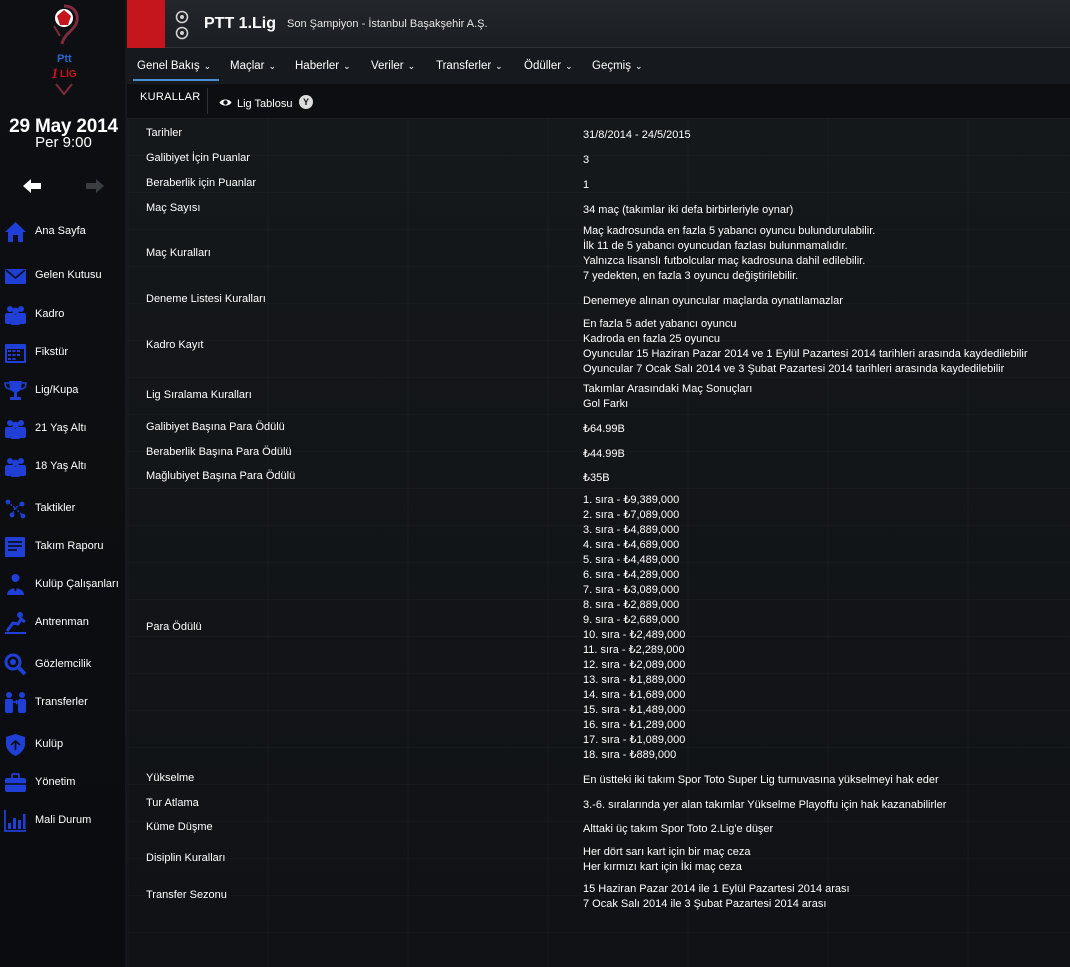  Describe the element at coordinates (63, 585) in the screenshot. I see `sidebar-item: Kulüp Çalışanları` at that location.